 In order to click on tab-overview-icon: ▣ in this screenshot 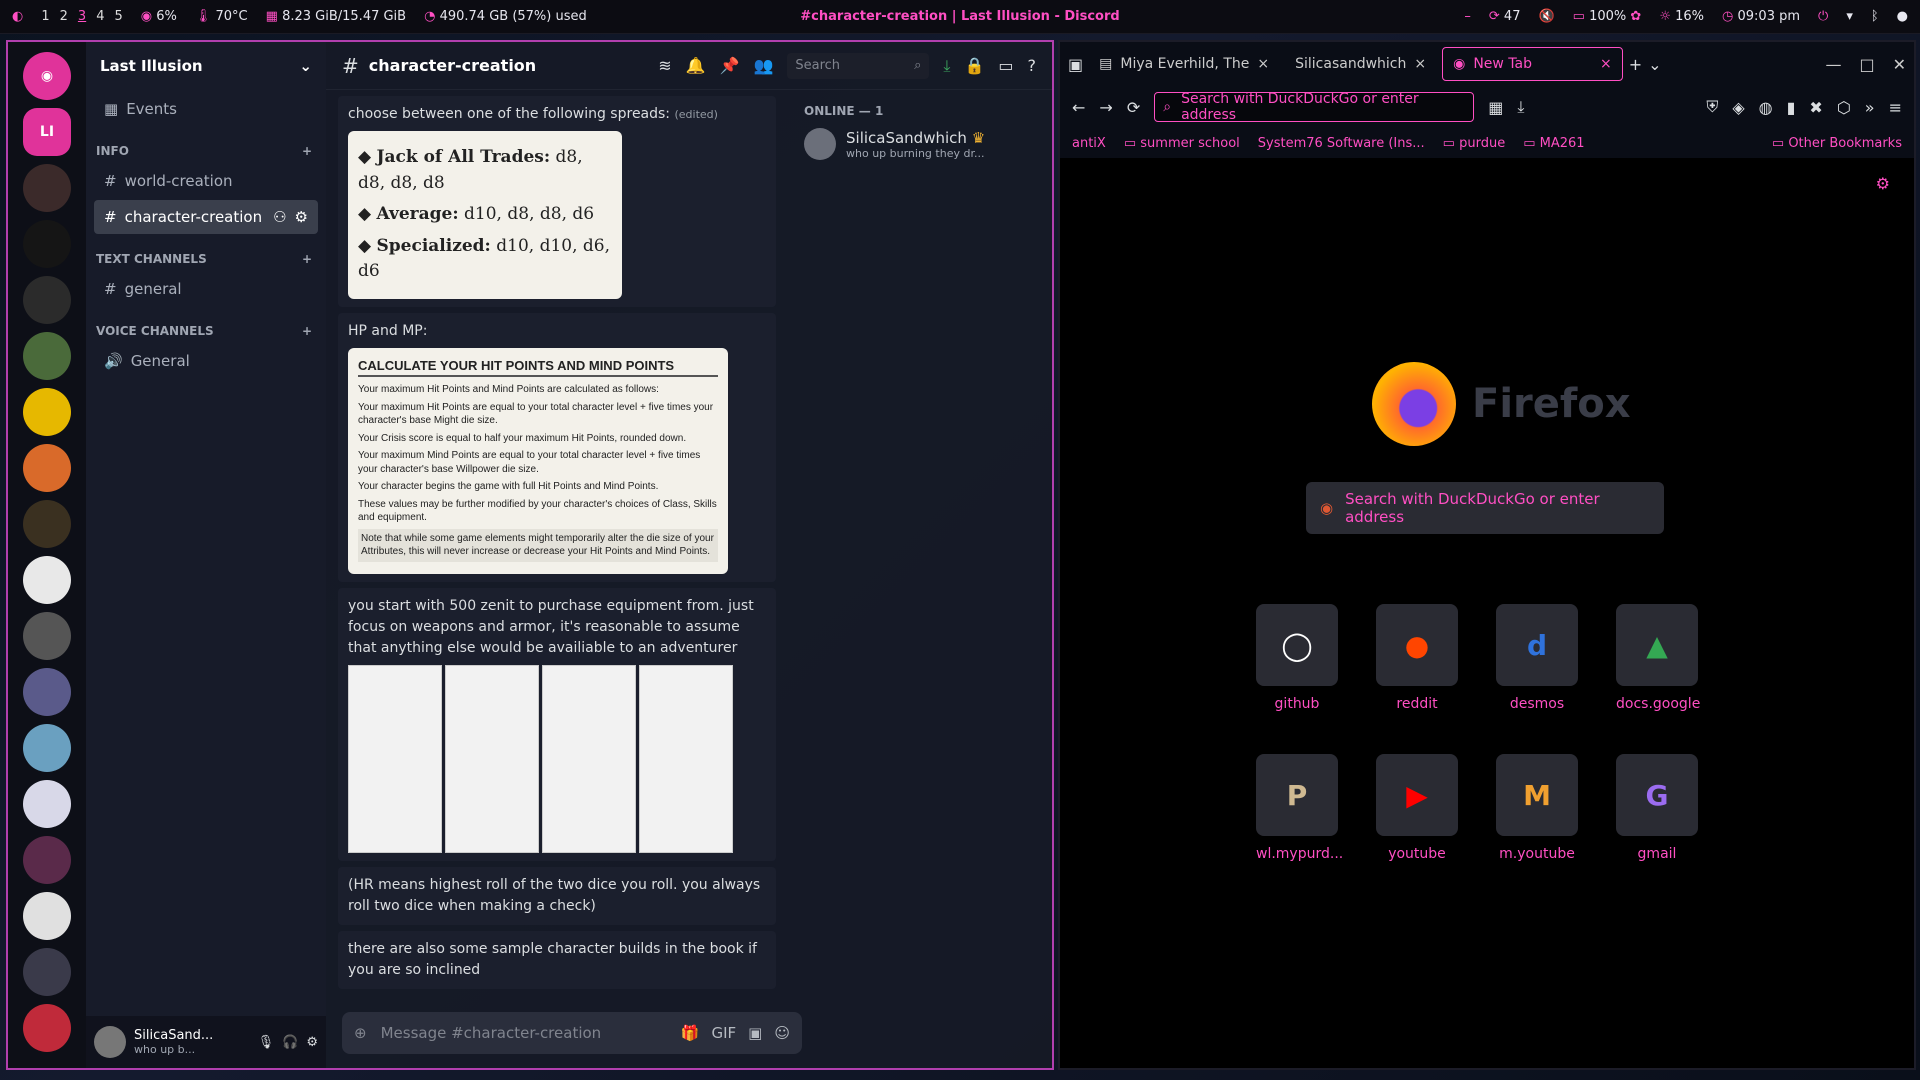, I will do `click(1075, 64)`.